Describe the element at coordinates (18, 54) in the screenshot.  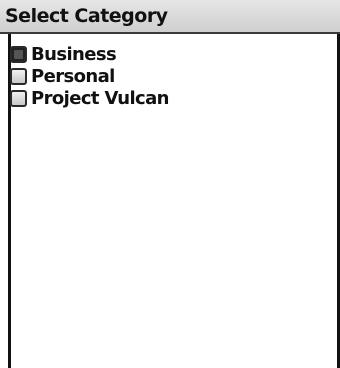
I see `checkbox-business` at that location.